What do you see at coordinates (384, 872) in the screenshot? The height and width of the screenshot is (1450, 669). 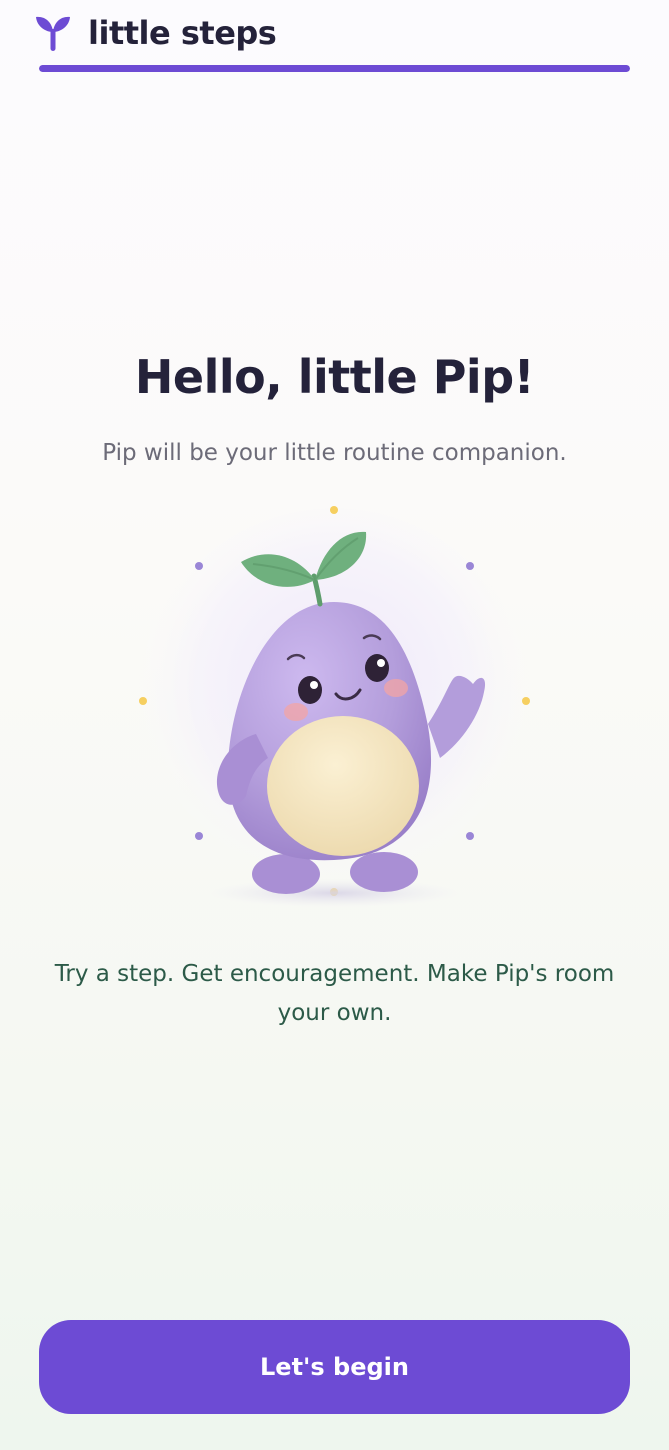 I see `right-foot` at bounding box center [384, 872].